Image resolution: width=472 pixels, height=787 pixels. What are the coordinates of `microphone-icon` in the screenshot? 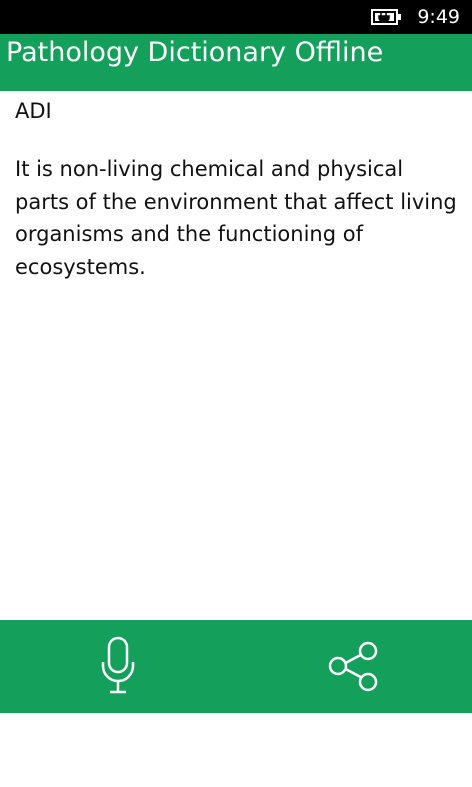 It's located at (118, 665).